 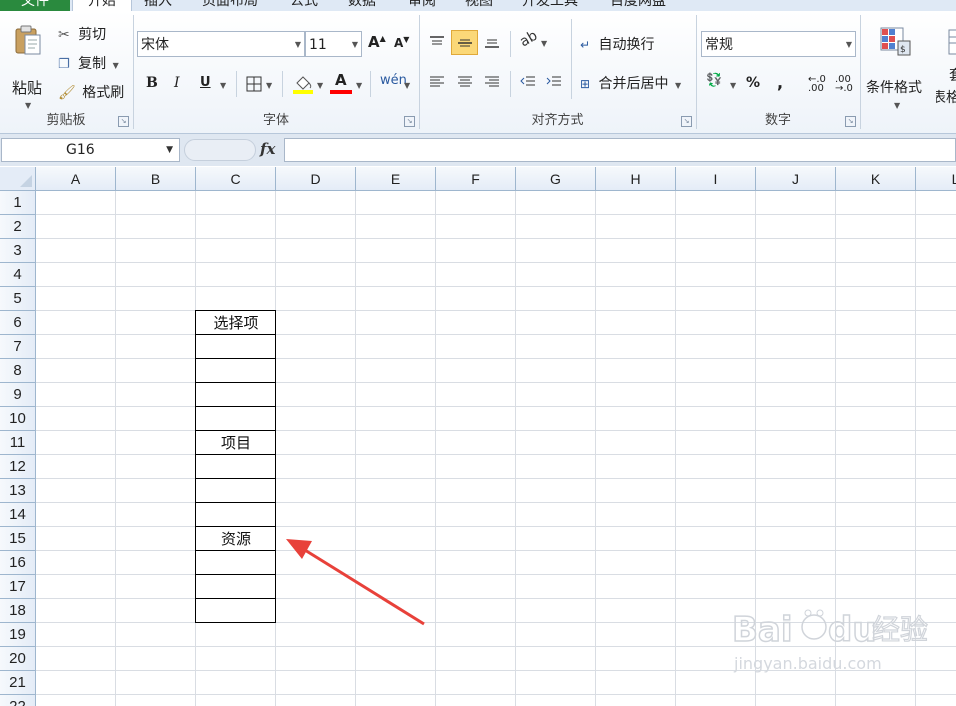 What do you see at coordinates (620, 150) in the screenshot?
I see `formula-input` at bounding box center [620, 150].